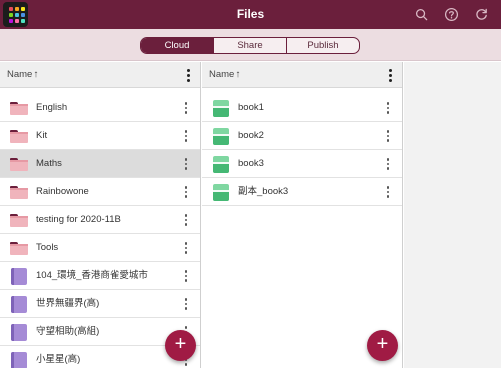  What do you see at coordinates (251, 135) in the screenshot?
I see `item-name: book2` at bounding box center [251, 135].